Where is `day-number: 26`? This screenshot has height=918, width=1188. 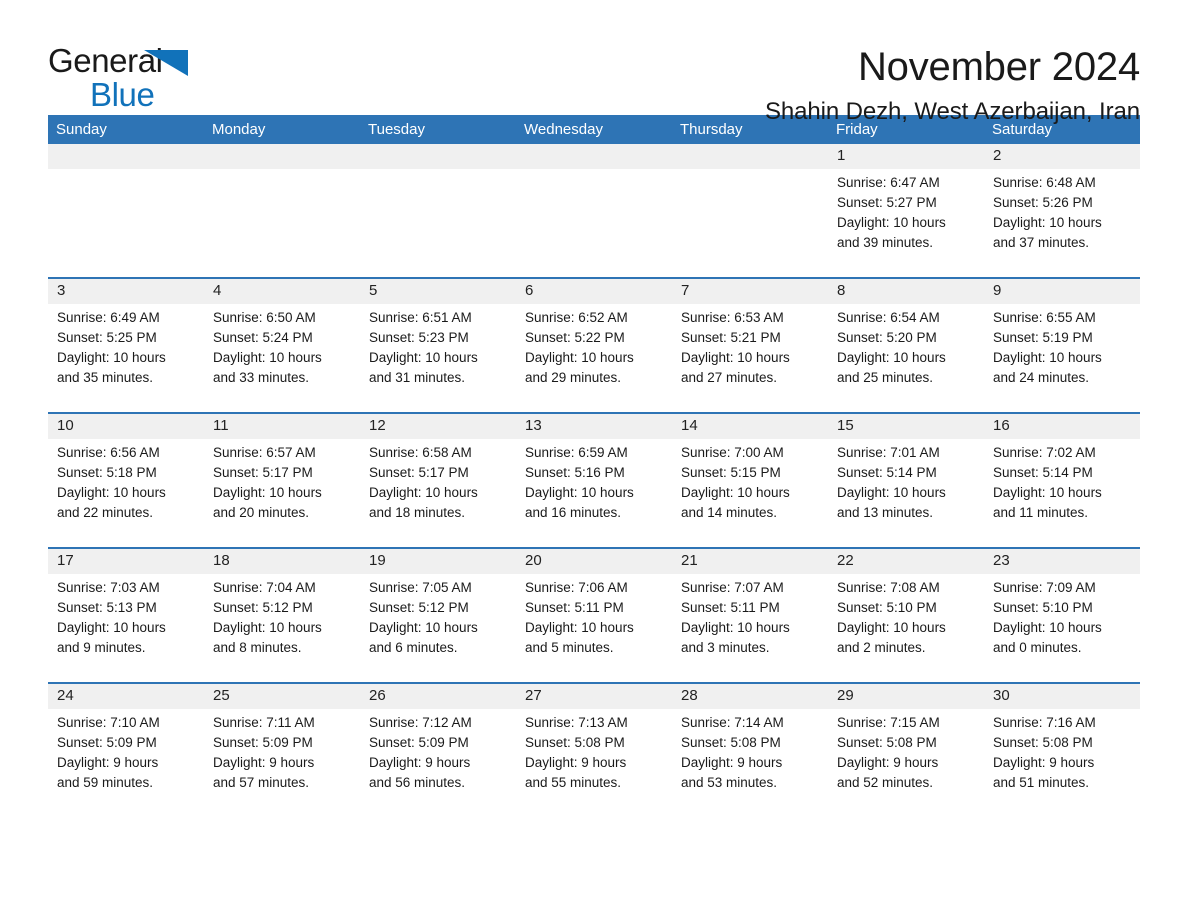
day-number: 26 is located at coordinates (377, 695).